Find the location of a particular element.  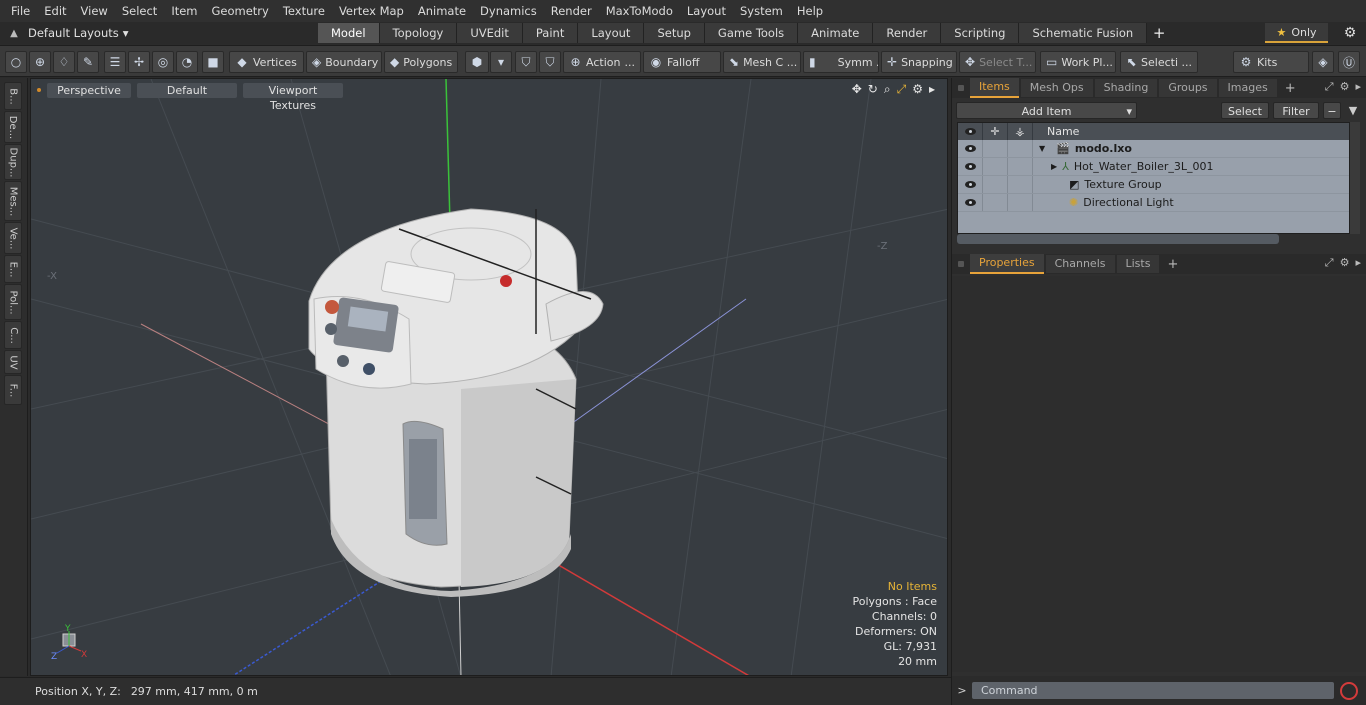

tab-channels: Channels is located at coordinates (1080, 264).